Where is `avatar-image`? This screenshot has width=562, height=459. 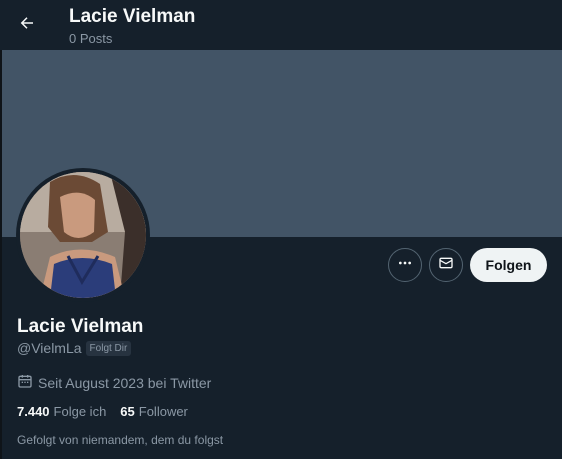 avatar-image is located at coordinates (83, 235).